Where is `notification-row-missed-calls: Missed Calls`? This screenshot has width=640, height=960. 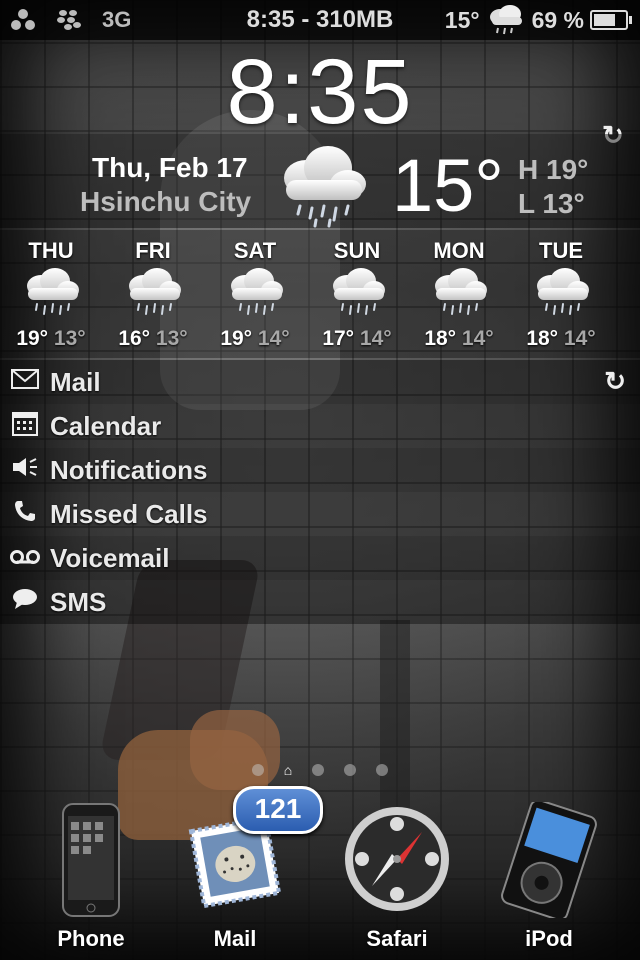 notification-row-missed-calls: Missed Calls is located at coordinates (320, 514).